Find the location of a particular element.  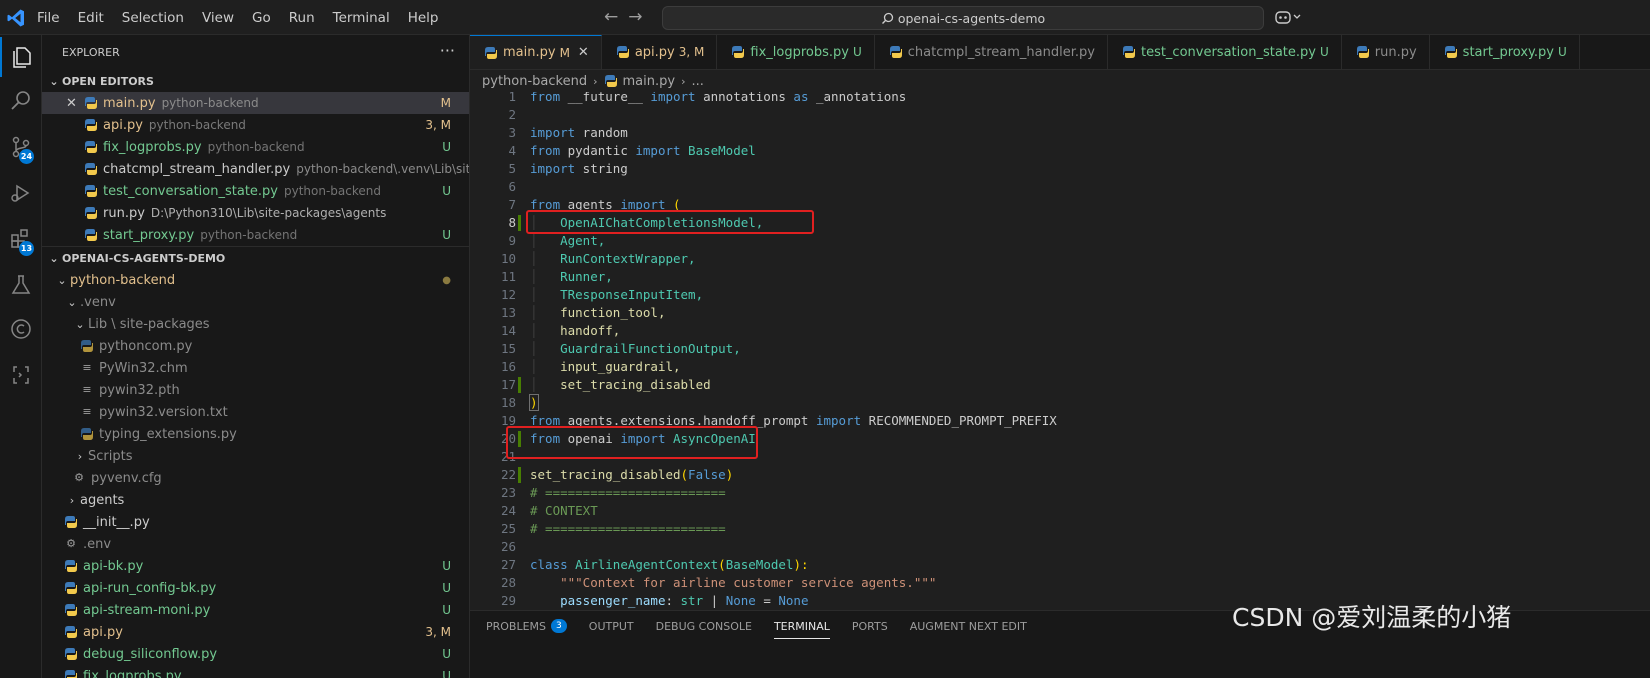

tab-main-py: main.py M ✕ is located at coordinates (536, 52).